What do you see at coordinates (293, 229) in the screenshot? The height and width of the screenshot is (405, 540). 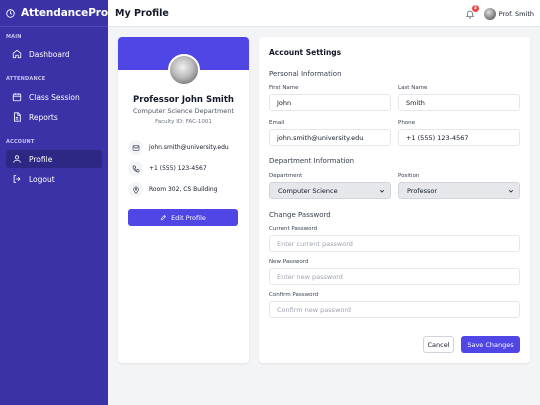 I see `current-password-label: Current Password` at bounding box center [293, 229].